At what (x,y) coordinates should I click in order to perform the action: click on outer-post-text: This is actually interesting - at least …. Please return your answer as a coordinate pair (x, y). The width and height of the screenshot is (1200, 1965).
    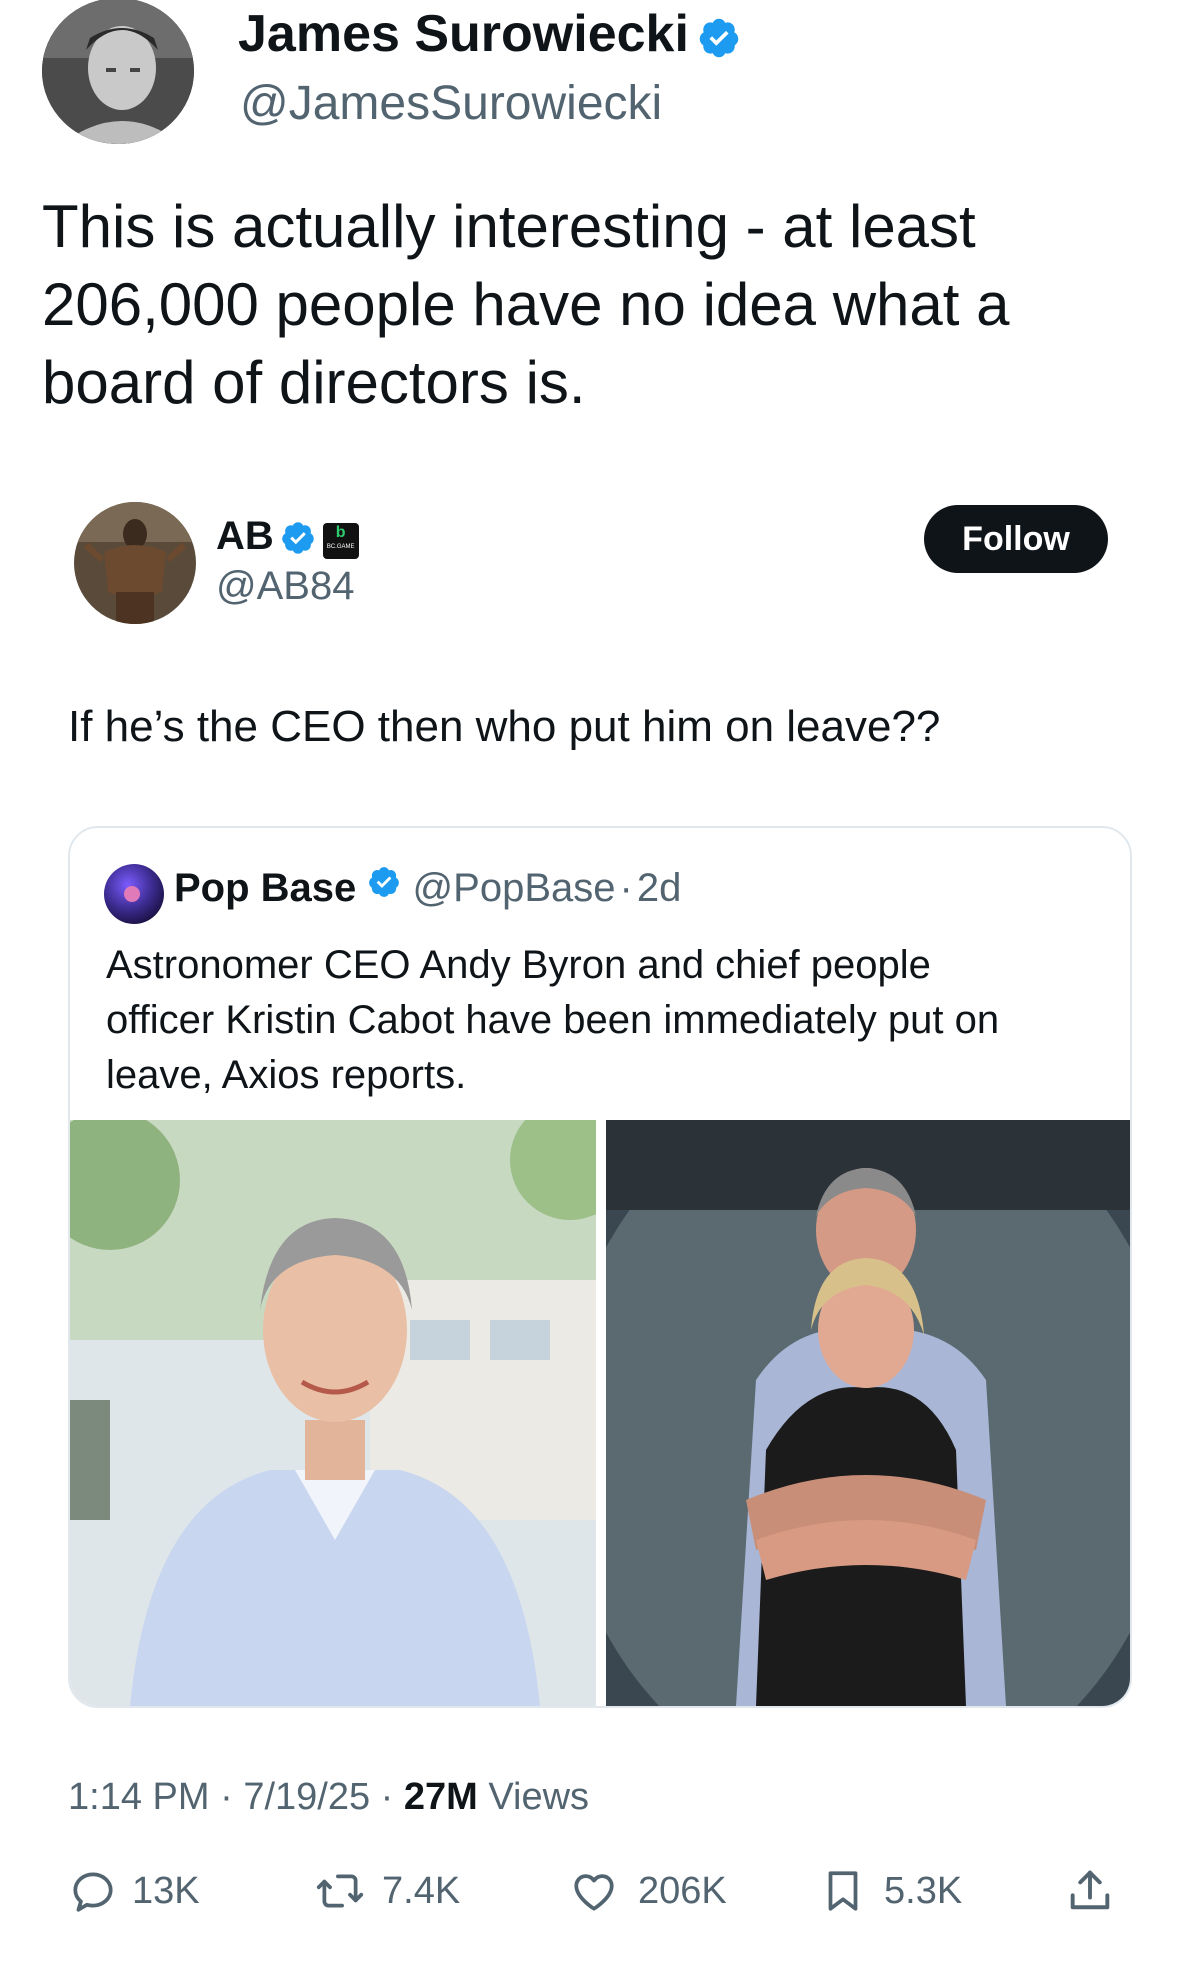
    Looking at the image, I should click on (525, 305).